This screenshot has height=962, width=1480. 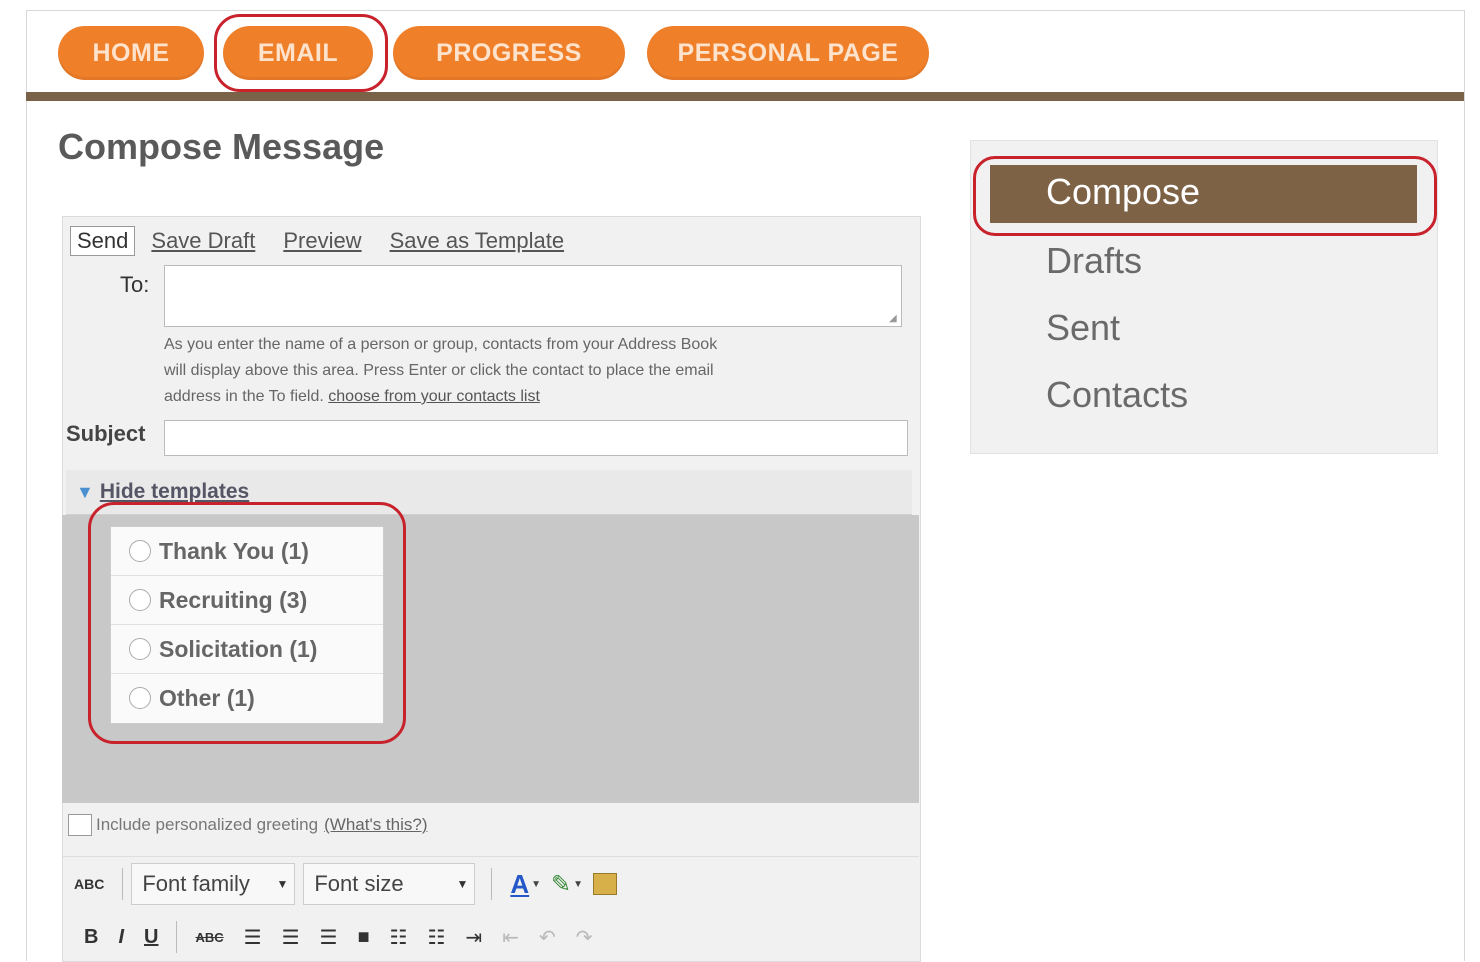 What do you see at coordinates (174, 491) in the screenshot?
I see `templates-toggle-label: Hide templates` at bounding box center [174, 491].